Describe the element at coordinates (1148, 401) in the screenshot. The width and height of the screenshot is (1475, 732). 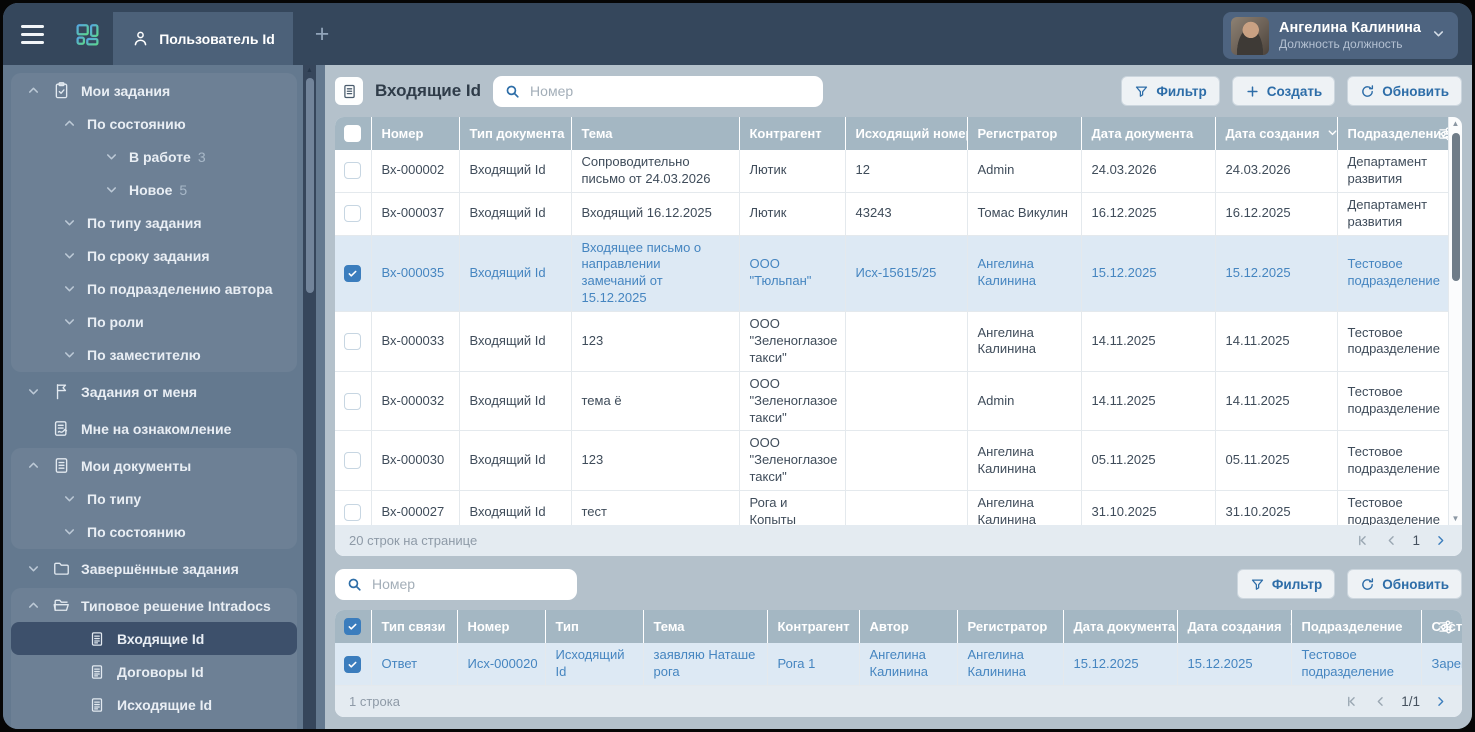
I see `cell: 14.11.2025` at that location.